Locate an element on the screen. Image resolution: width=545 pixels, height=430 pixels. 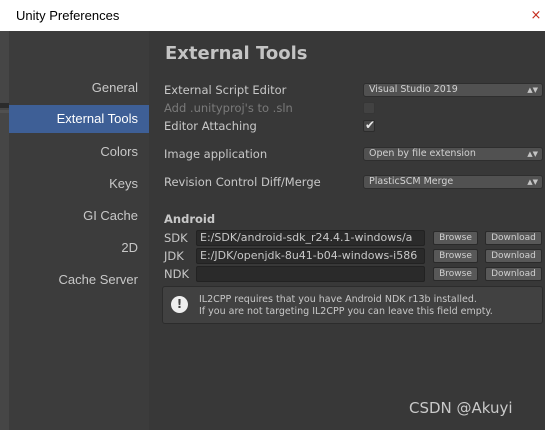
page-title: External Tools is located at coordinates (236, 53).